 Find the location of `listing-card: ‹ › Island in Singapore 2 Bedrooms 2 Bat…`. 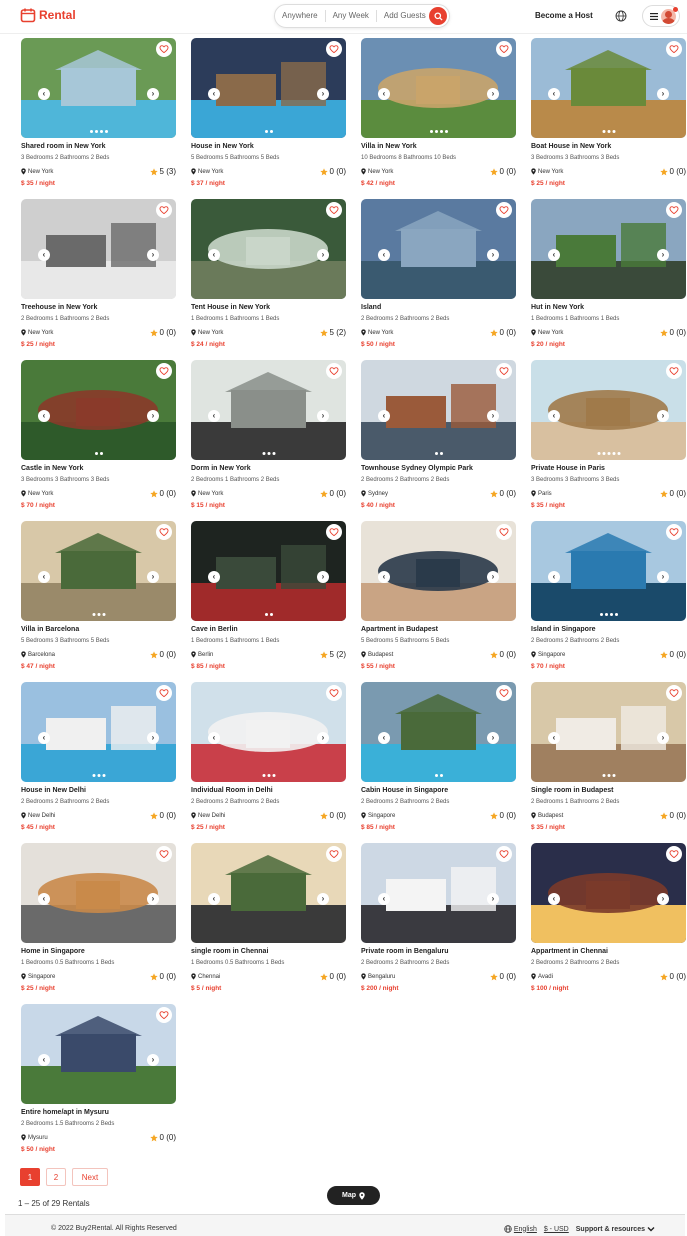

listing-card: ‹ › Island in Singapore 2 Bedrooms 2 Bat… is located at coordinates (608, 601).